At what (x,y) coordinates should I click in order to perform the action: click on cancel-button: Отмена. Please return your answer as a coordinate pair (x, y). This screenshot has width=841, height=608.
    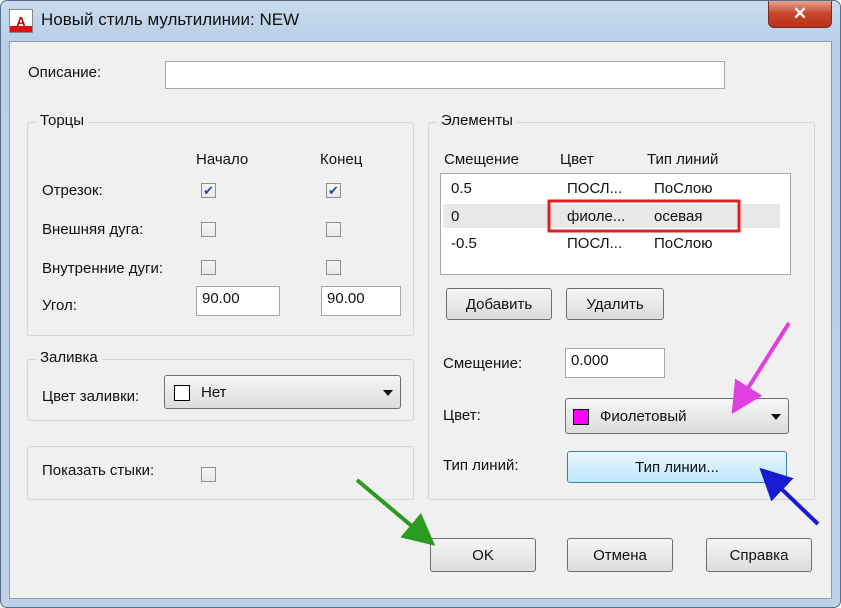
    Looking at the image, I should click on (620, 555).